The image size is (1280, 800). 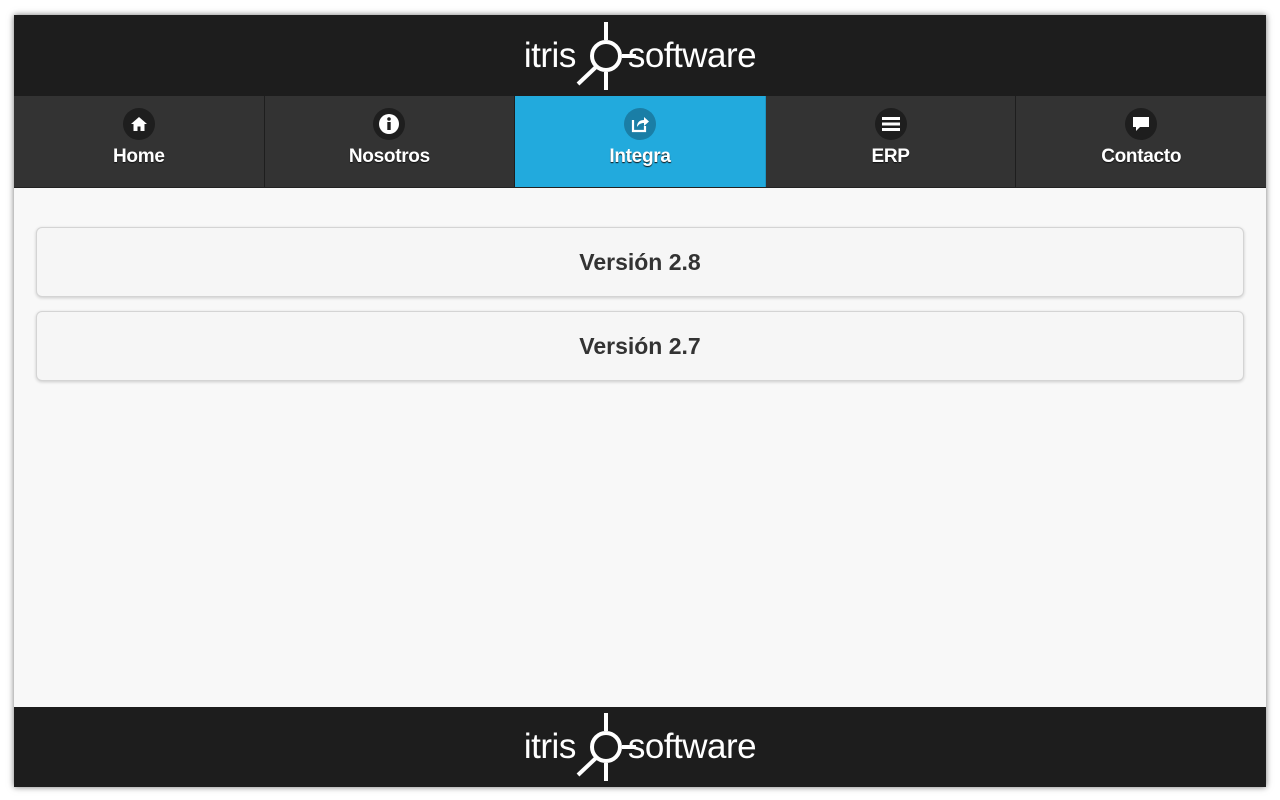 I want to click on share-icon, so click(x=639, y=124).